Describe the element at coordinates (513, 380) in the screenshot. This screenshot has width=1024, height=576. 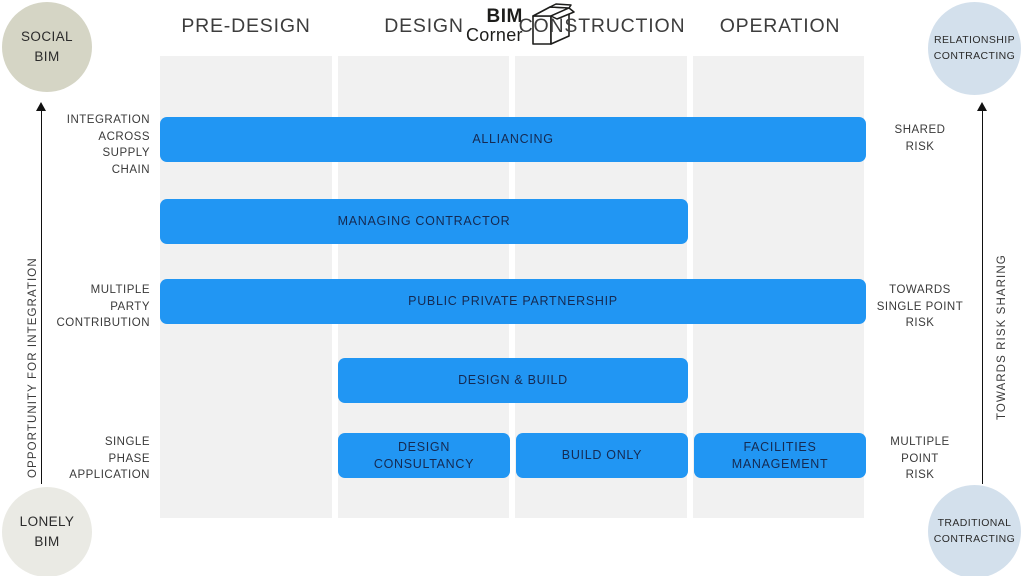
I see `bar-design-and-build: DESIGN & BUILD` at that location.